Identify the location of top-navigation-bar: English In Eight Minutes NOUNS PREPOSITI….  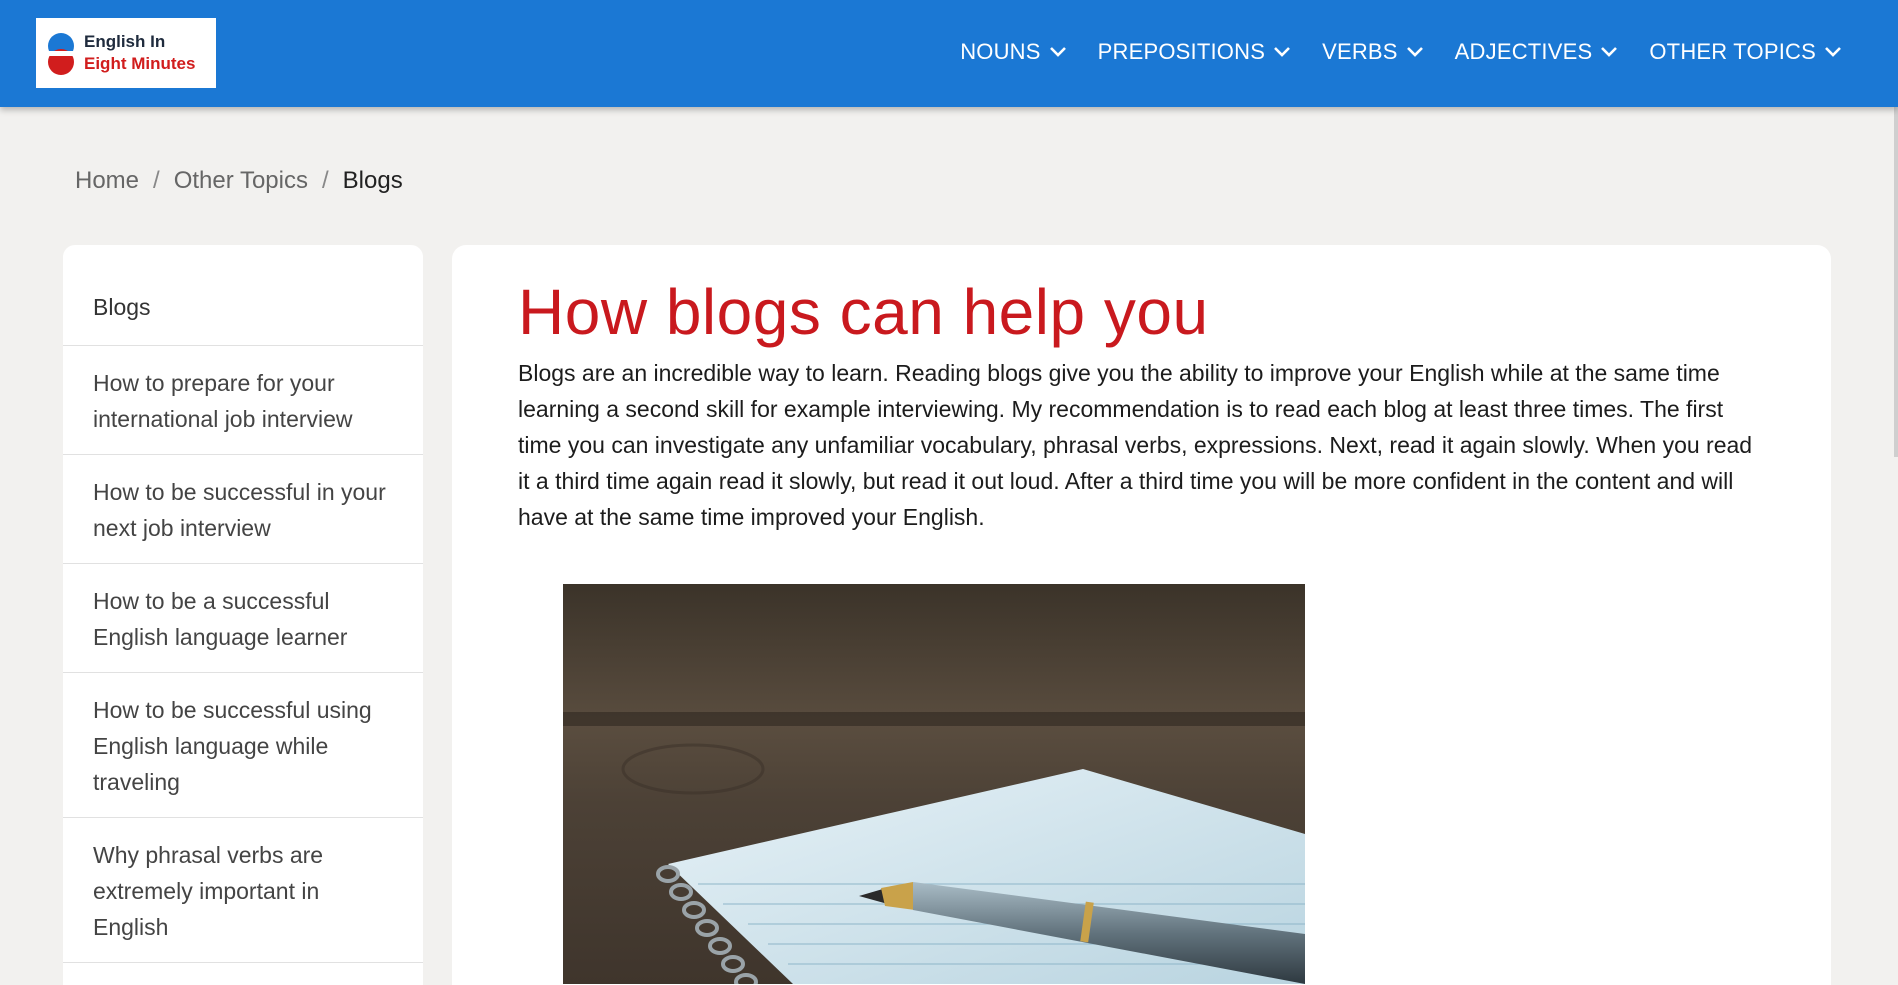
(949, 53).